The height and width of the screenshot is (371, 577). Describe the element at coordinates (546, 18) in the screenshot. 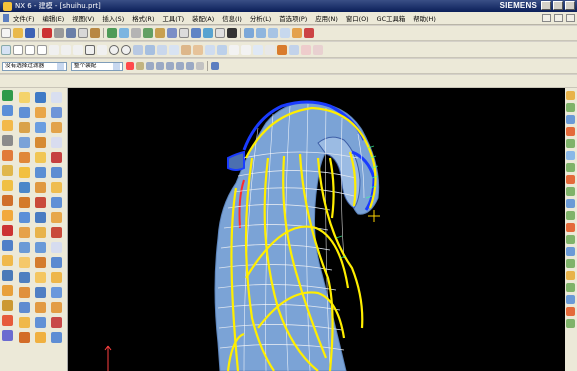

I see `doc-minimize-button` at that location.